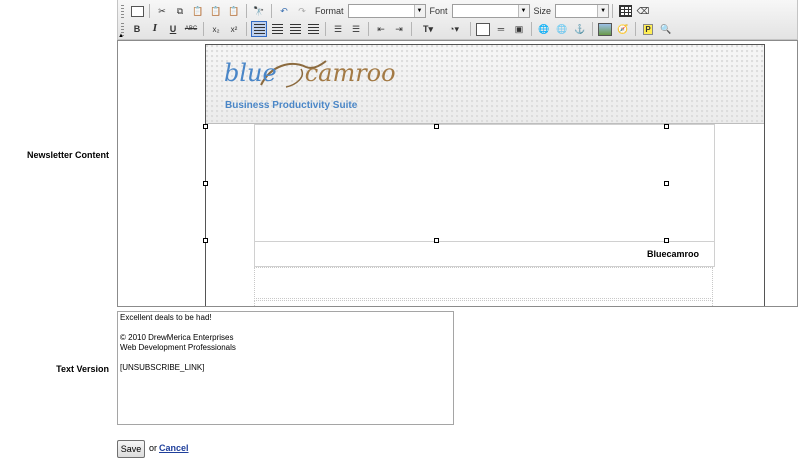 The width and height of the screenshot is (798, 465). I want to click on outdent-icon: ⇤, so click(381, 28).